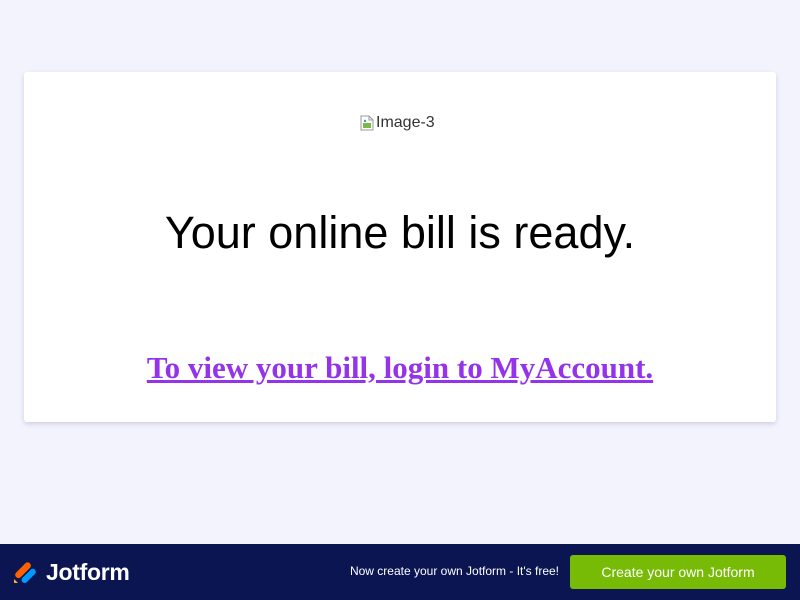 This screenshot has height=600, width=800. Describe the element at coordinates (88, 571) in the screenshot. I see `jotform-brand-name: Jotform` at that location.